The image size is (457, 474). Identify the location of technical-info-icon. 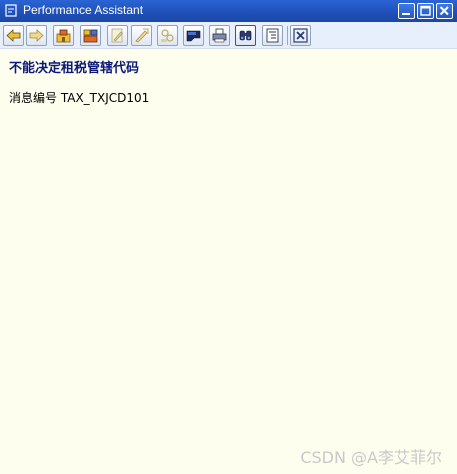
(63, 36).